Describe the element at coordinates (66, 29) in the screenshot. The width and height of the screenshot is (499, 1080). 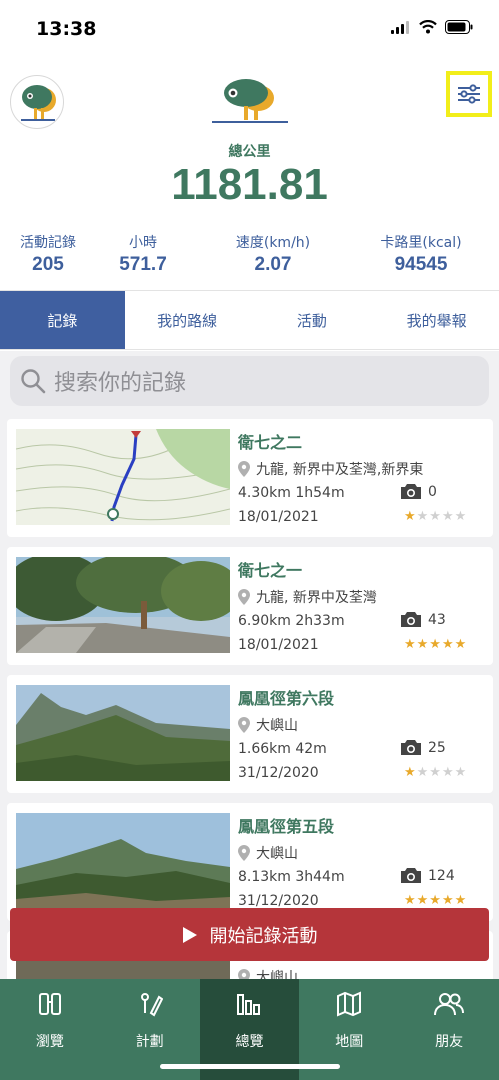
I see `status-time: 13:38` at that location.